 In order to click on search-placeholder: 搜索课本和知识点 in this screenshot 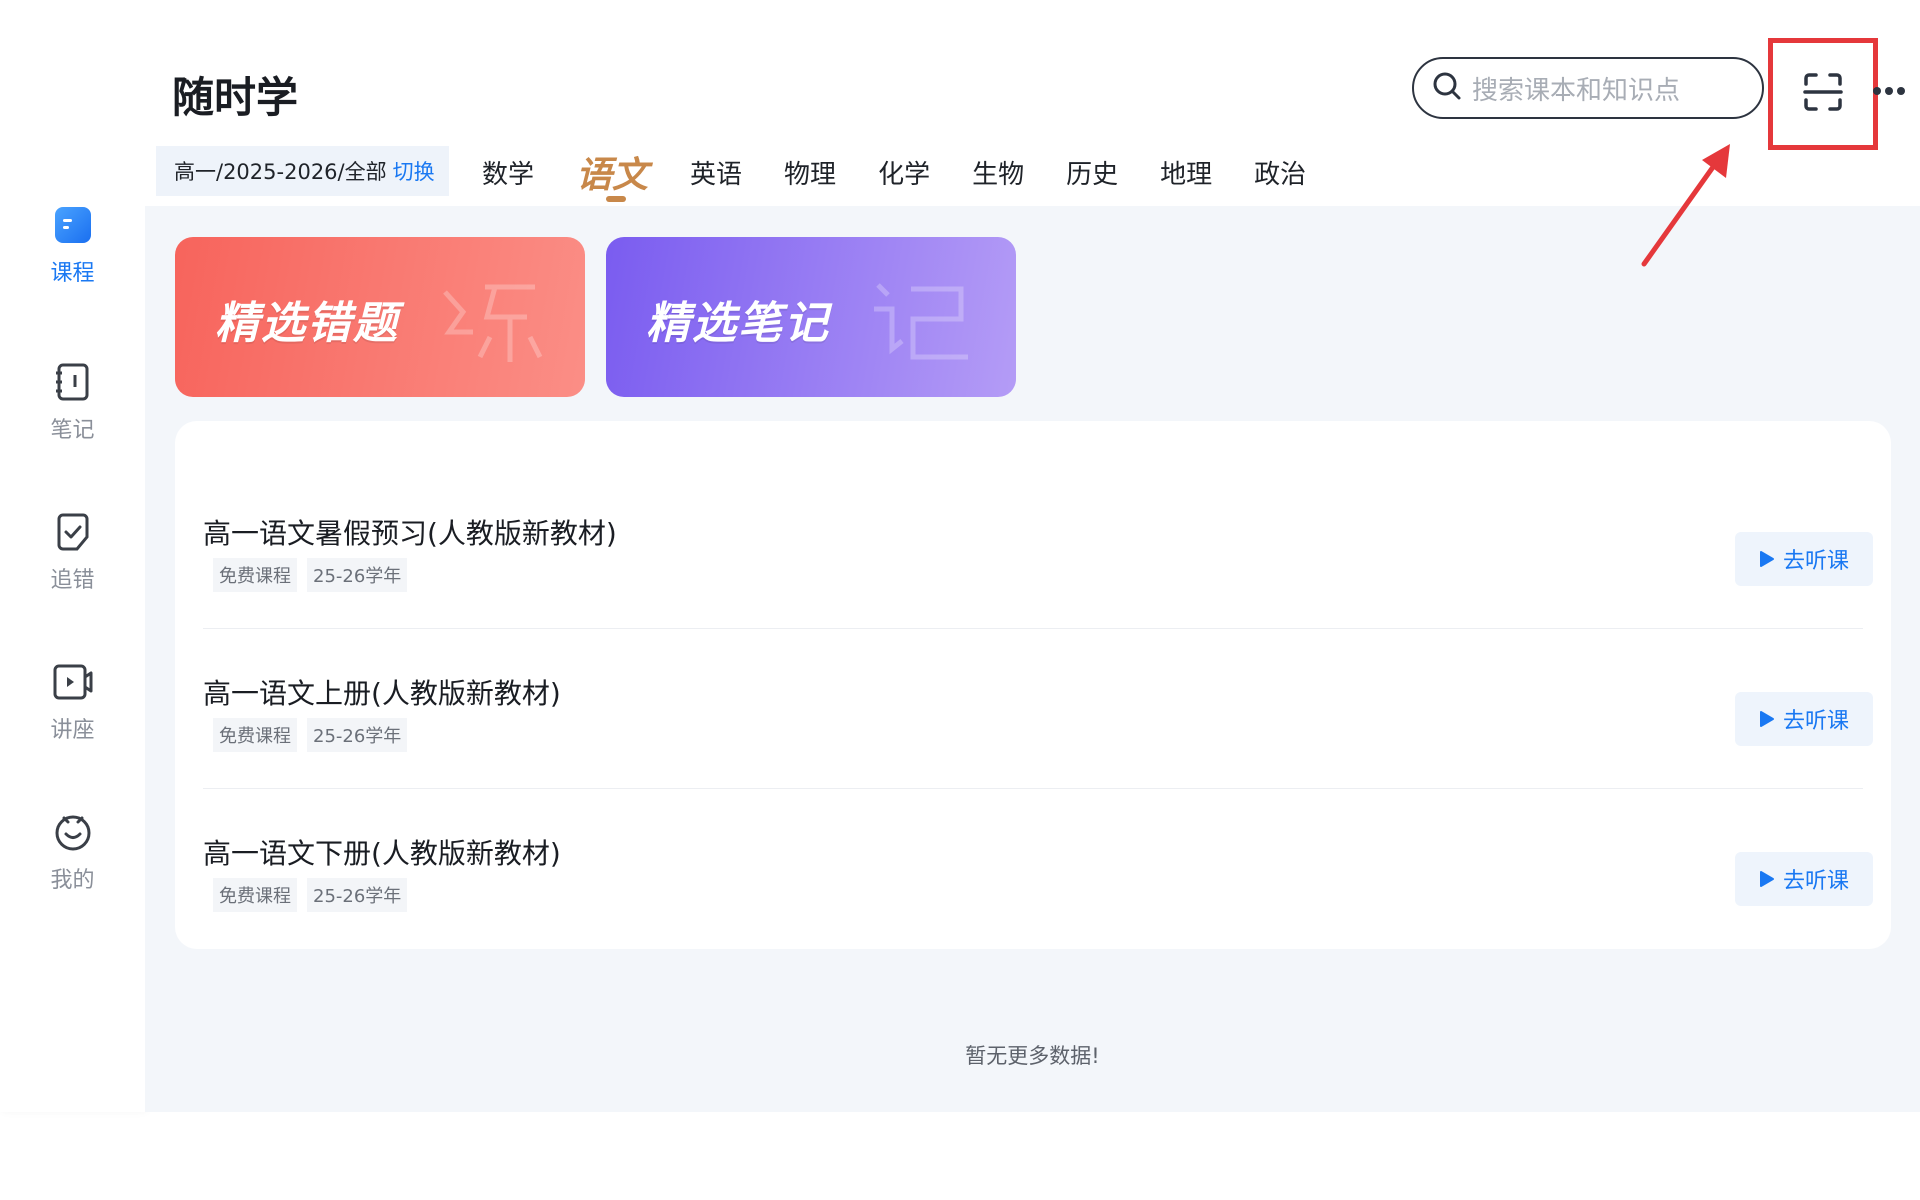, I will do `click(1576, 90)`.